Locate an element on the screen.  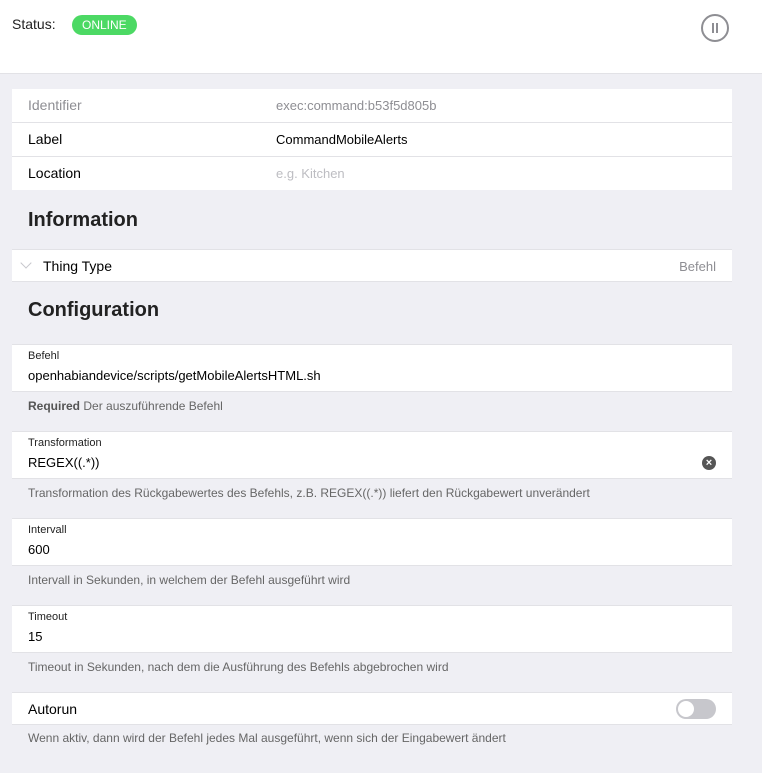
thing-type-label: Thing Type is located at coordinates (78, 266).